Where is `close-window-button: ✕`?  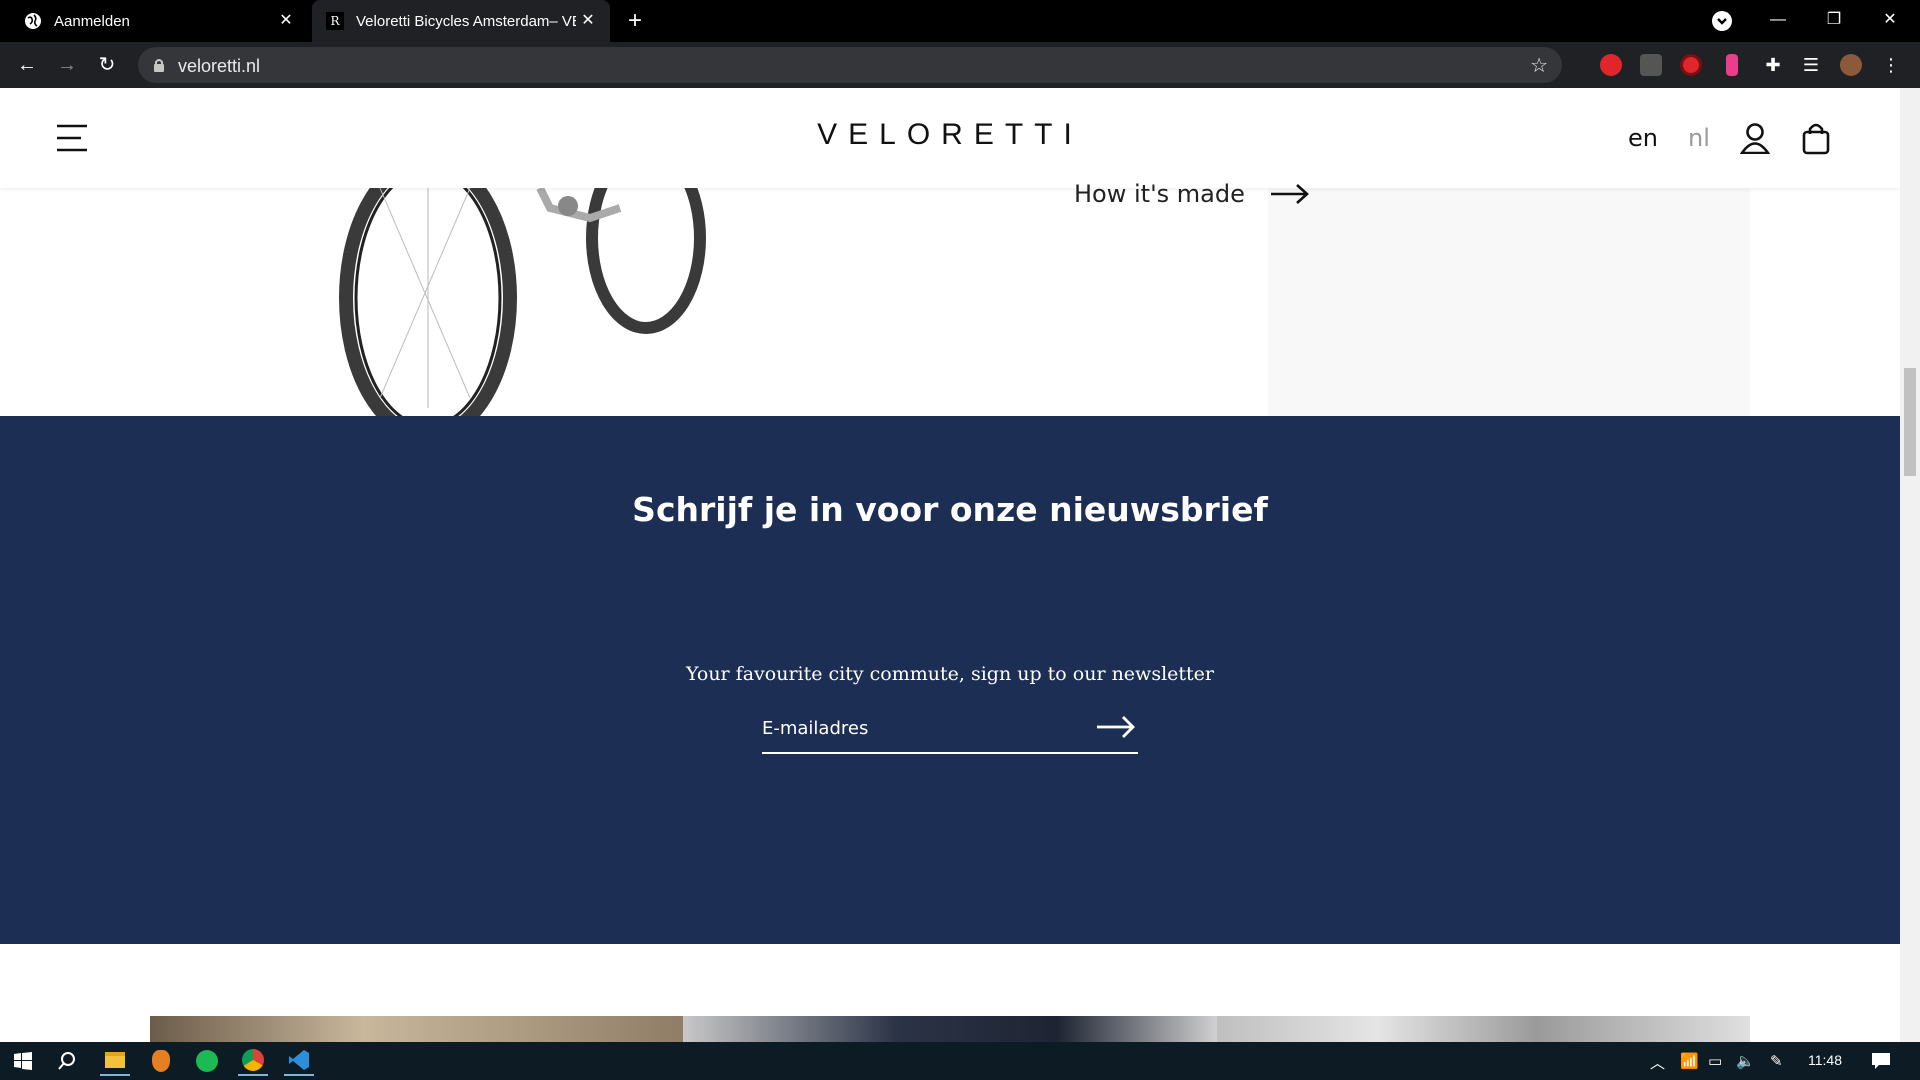
close-window-button: ✕ is located at coordinates (1890, 21).